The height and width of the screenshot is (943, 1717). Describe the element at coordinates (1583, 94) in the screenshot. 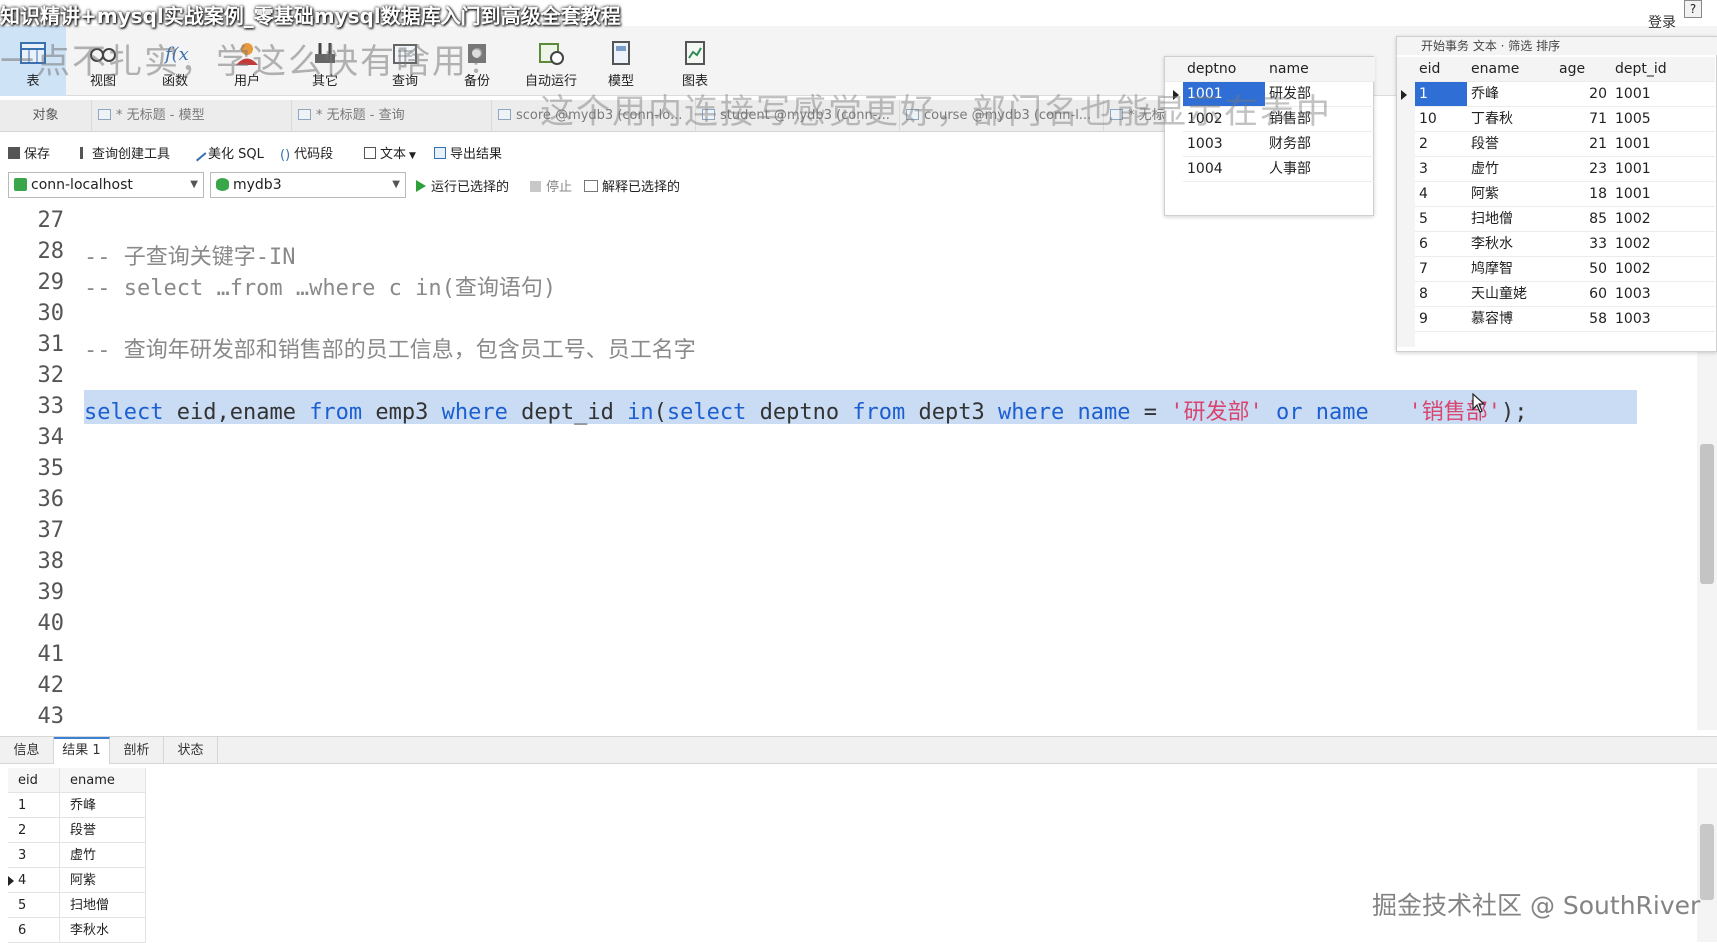

I see `cell-age: 20` at that location.